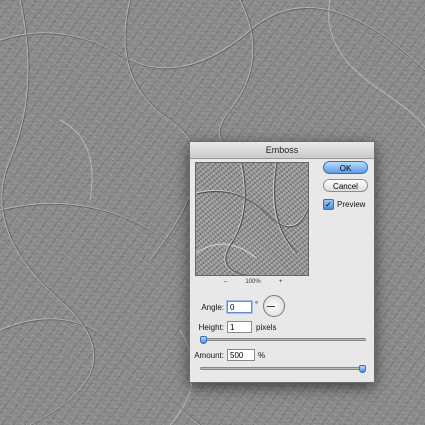 This screenshot has height=425, width=425. Describe the element at coordinates (212, 307) in the screenshot. I see `angle-label: Angle:` at that location.